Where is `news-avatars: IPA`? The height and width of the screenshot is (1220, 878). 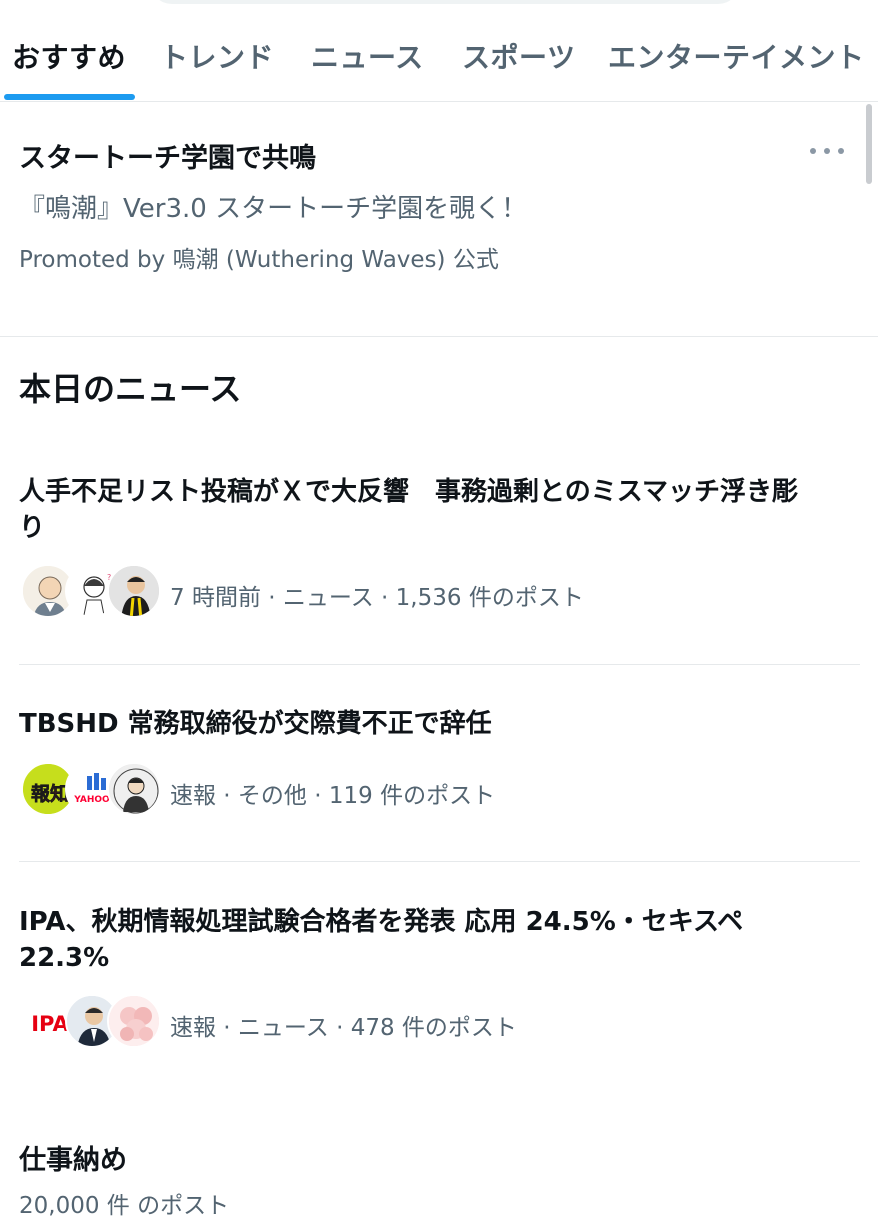 news-avatars: IPA is located at coordinates (91, 1022).